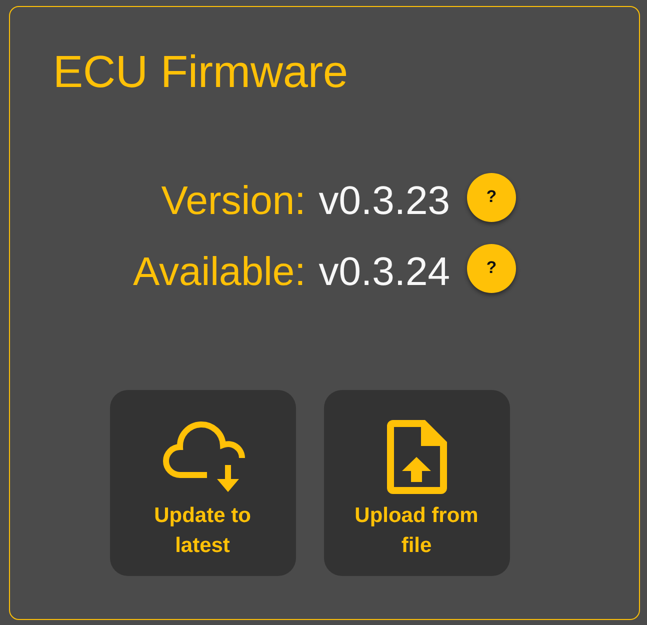 The height and width of the screenshot is (625, 647). I want to click on version-value: v0.3.24, so click(384, 272).